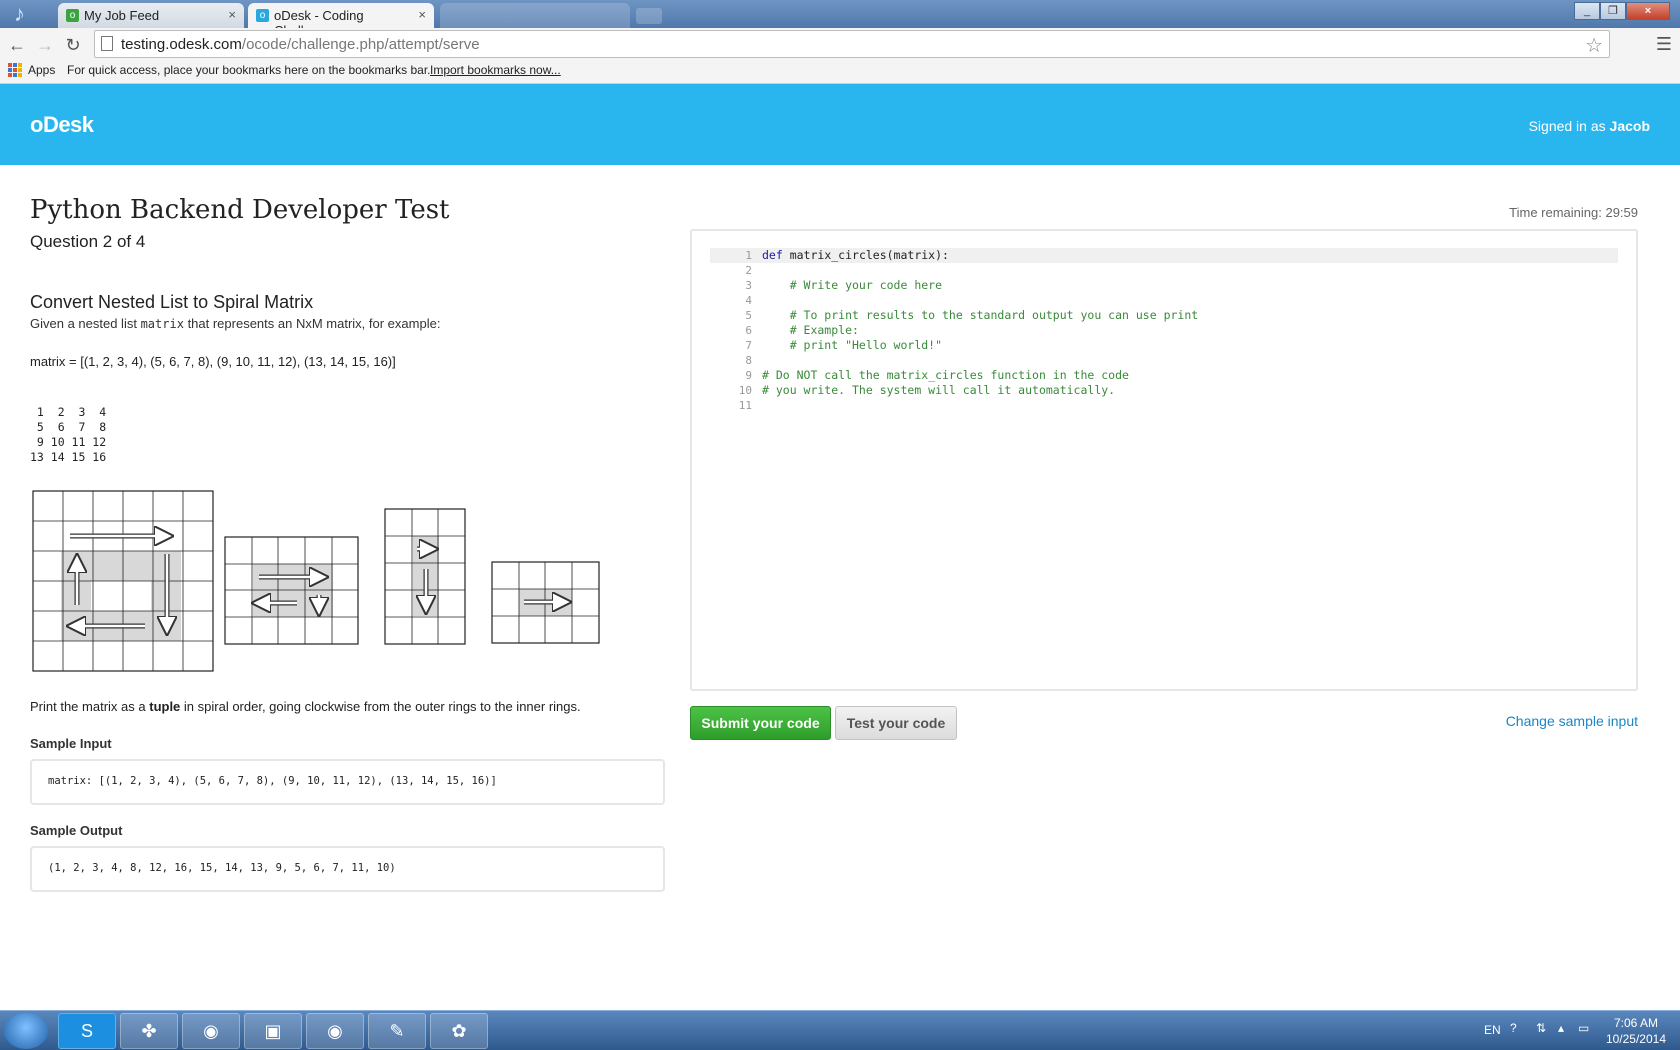 The height and width of the screenshot is (1050, 1680). I want to click on code-text: # Write your code here, so click(852, 285).